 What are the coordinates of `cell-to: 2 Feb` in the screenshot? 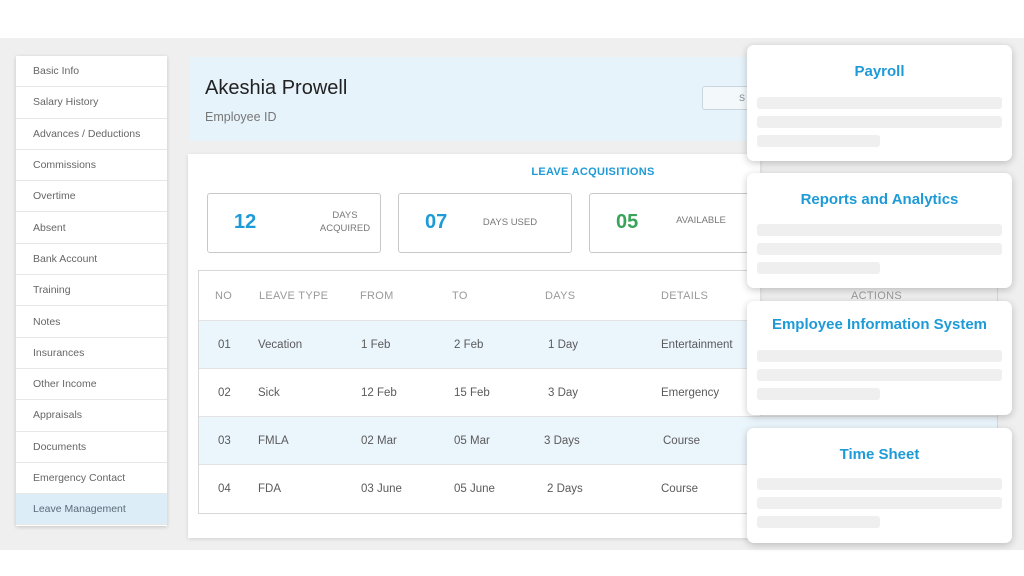 It's located at (469, 344).